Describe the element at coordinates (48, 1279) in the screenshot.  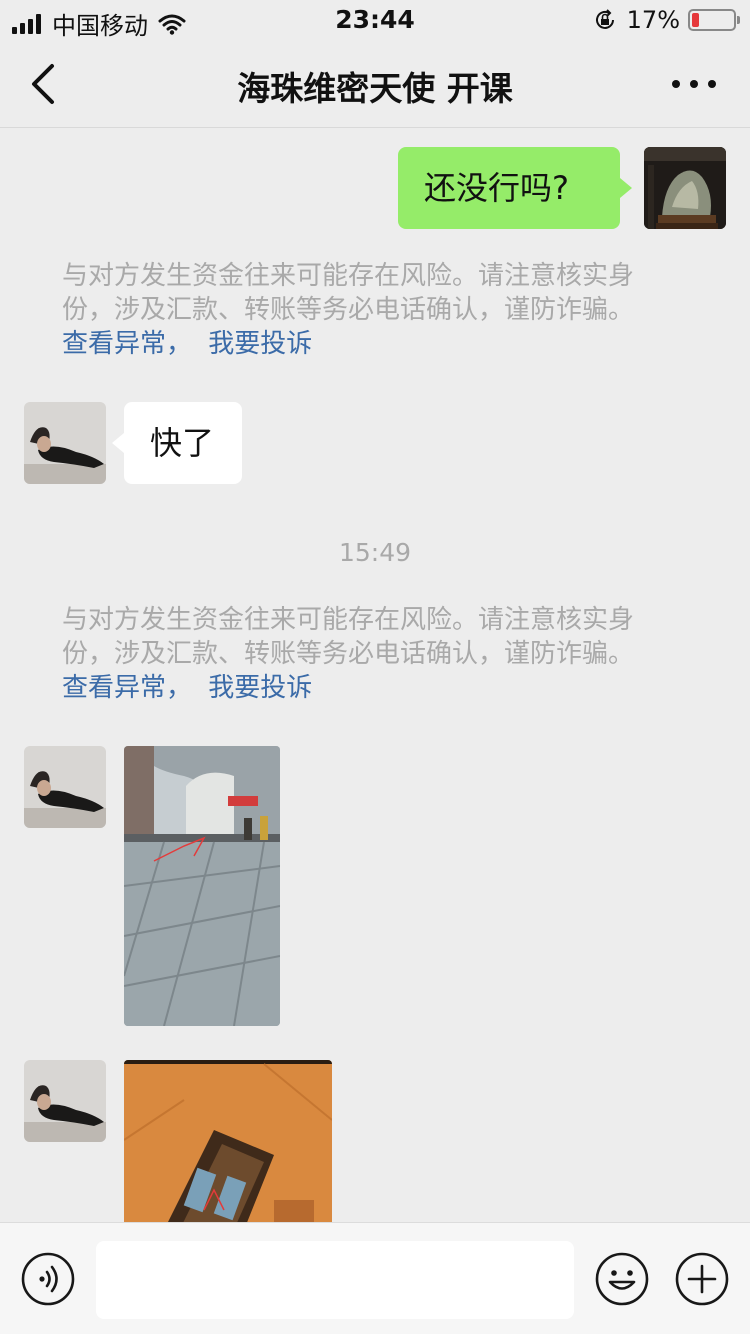
I see `voice-icon` at that location.